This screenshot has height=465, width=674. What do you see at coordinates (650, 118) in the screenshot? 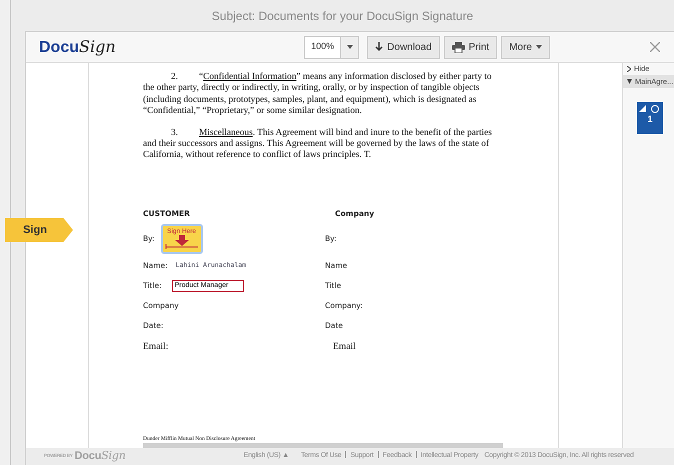
I see `page-thumbnail: 1` at bounding box center [650, 118].